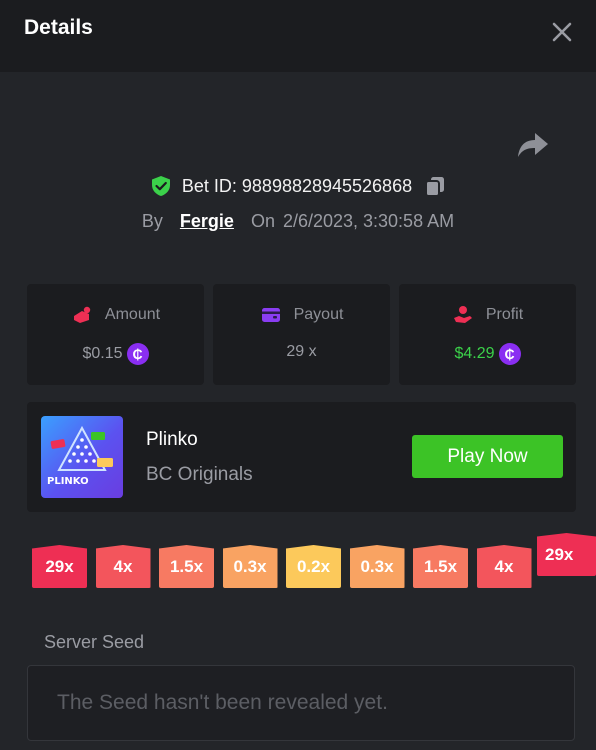  I want to click on profit-label: Profit, so click(504, 314).